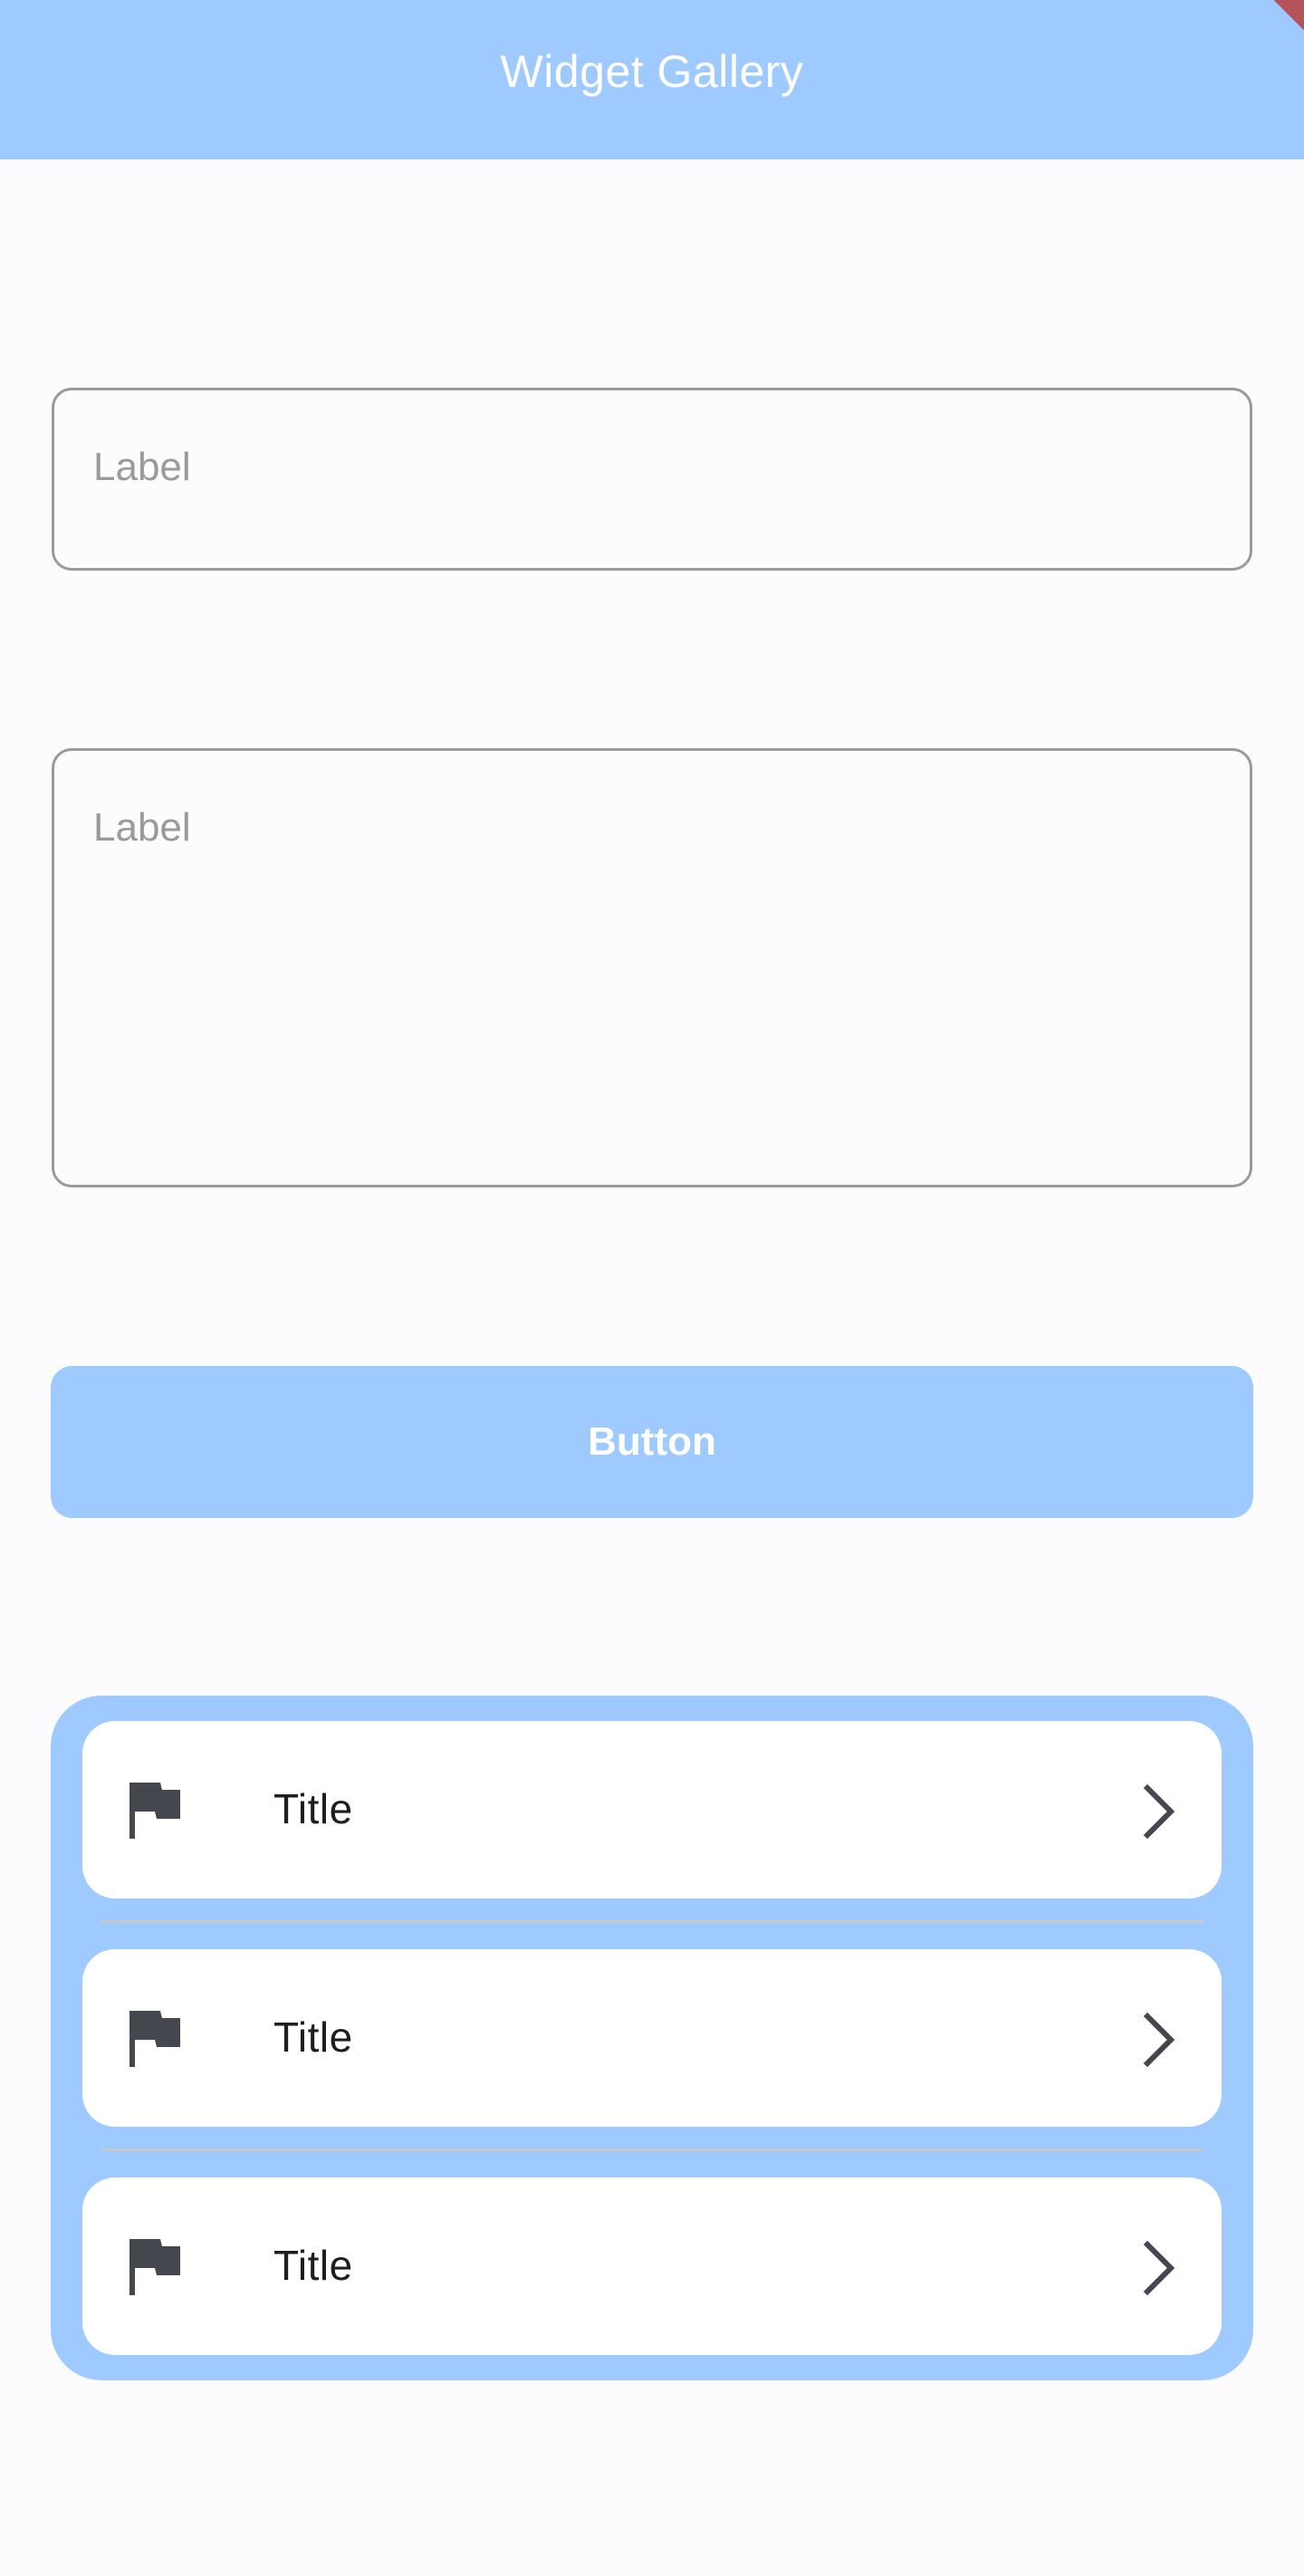 This screenshot has width=1304, height=2576. Describe the element at coordinates (652, 1442) in the screenshot. I see `primary-button: Button` at that location.